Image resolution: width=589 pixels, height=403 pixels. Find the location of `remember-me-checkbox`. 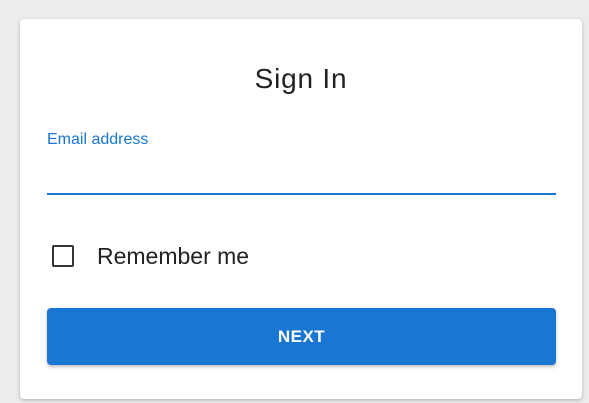

remember-me-checkbox is located at coordinates (63, 256).